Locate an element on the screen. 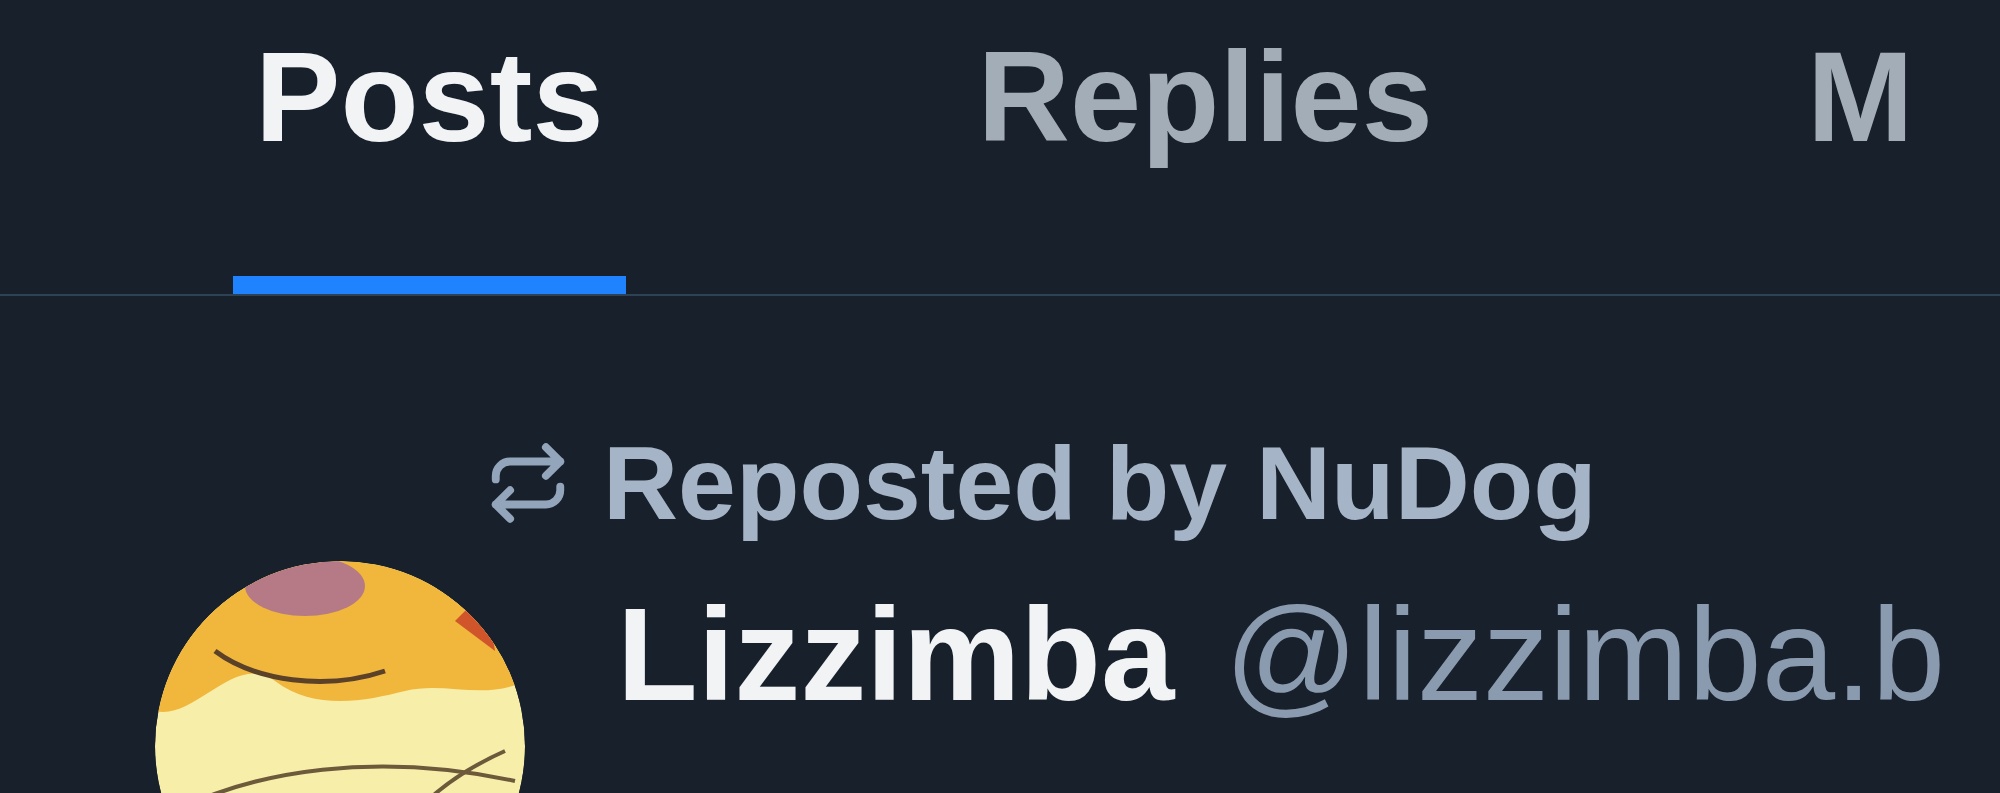  profile-tab: Replies is located at coordinates (1205, 147).